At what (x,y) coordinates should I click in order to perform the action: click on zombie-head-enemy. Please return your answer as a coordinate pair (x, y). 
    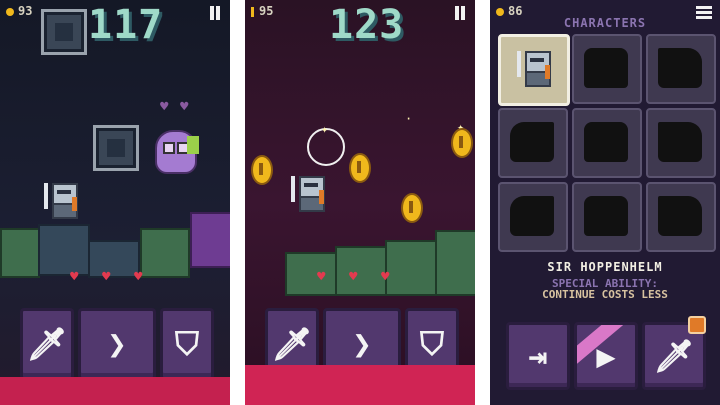
    Looking at the image, I should click on (177, 152).